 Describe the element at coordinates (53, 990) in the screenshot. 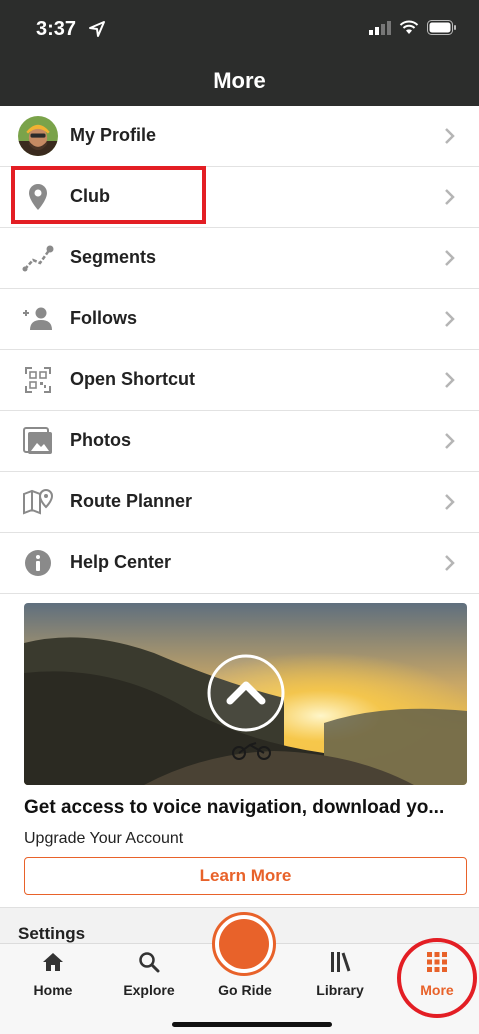

I see `tab-label: Home` at that location.